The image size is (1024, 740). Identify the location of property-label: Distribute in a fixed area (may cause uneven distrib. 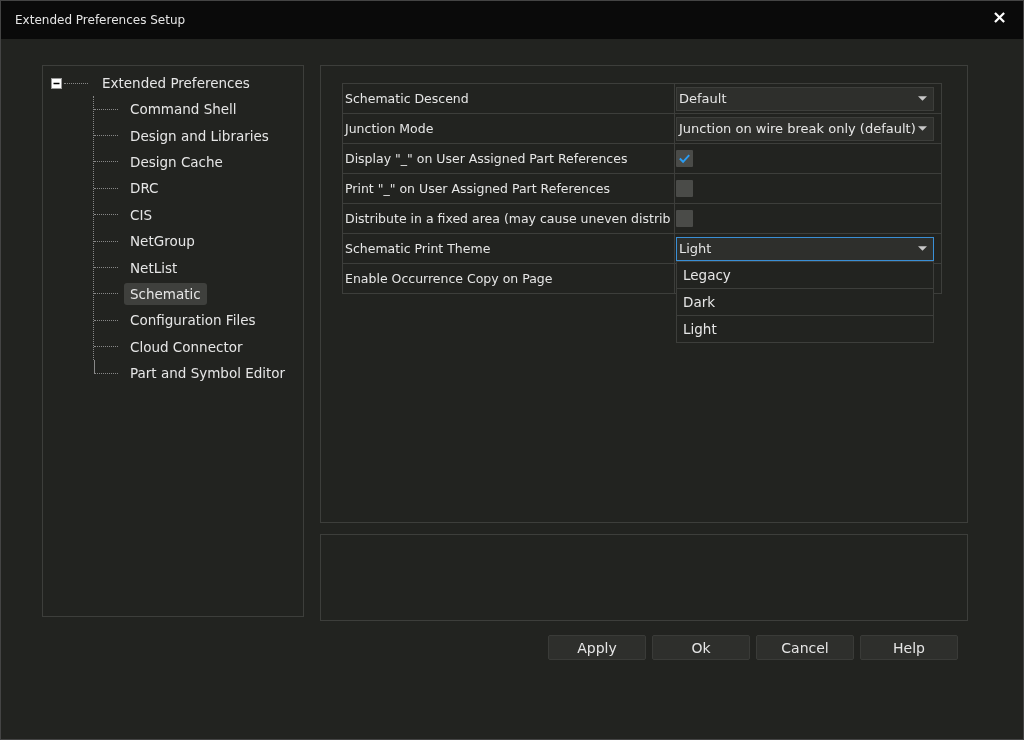
(509, 218).